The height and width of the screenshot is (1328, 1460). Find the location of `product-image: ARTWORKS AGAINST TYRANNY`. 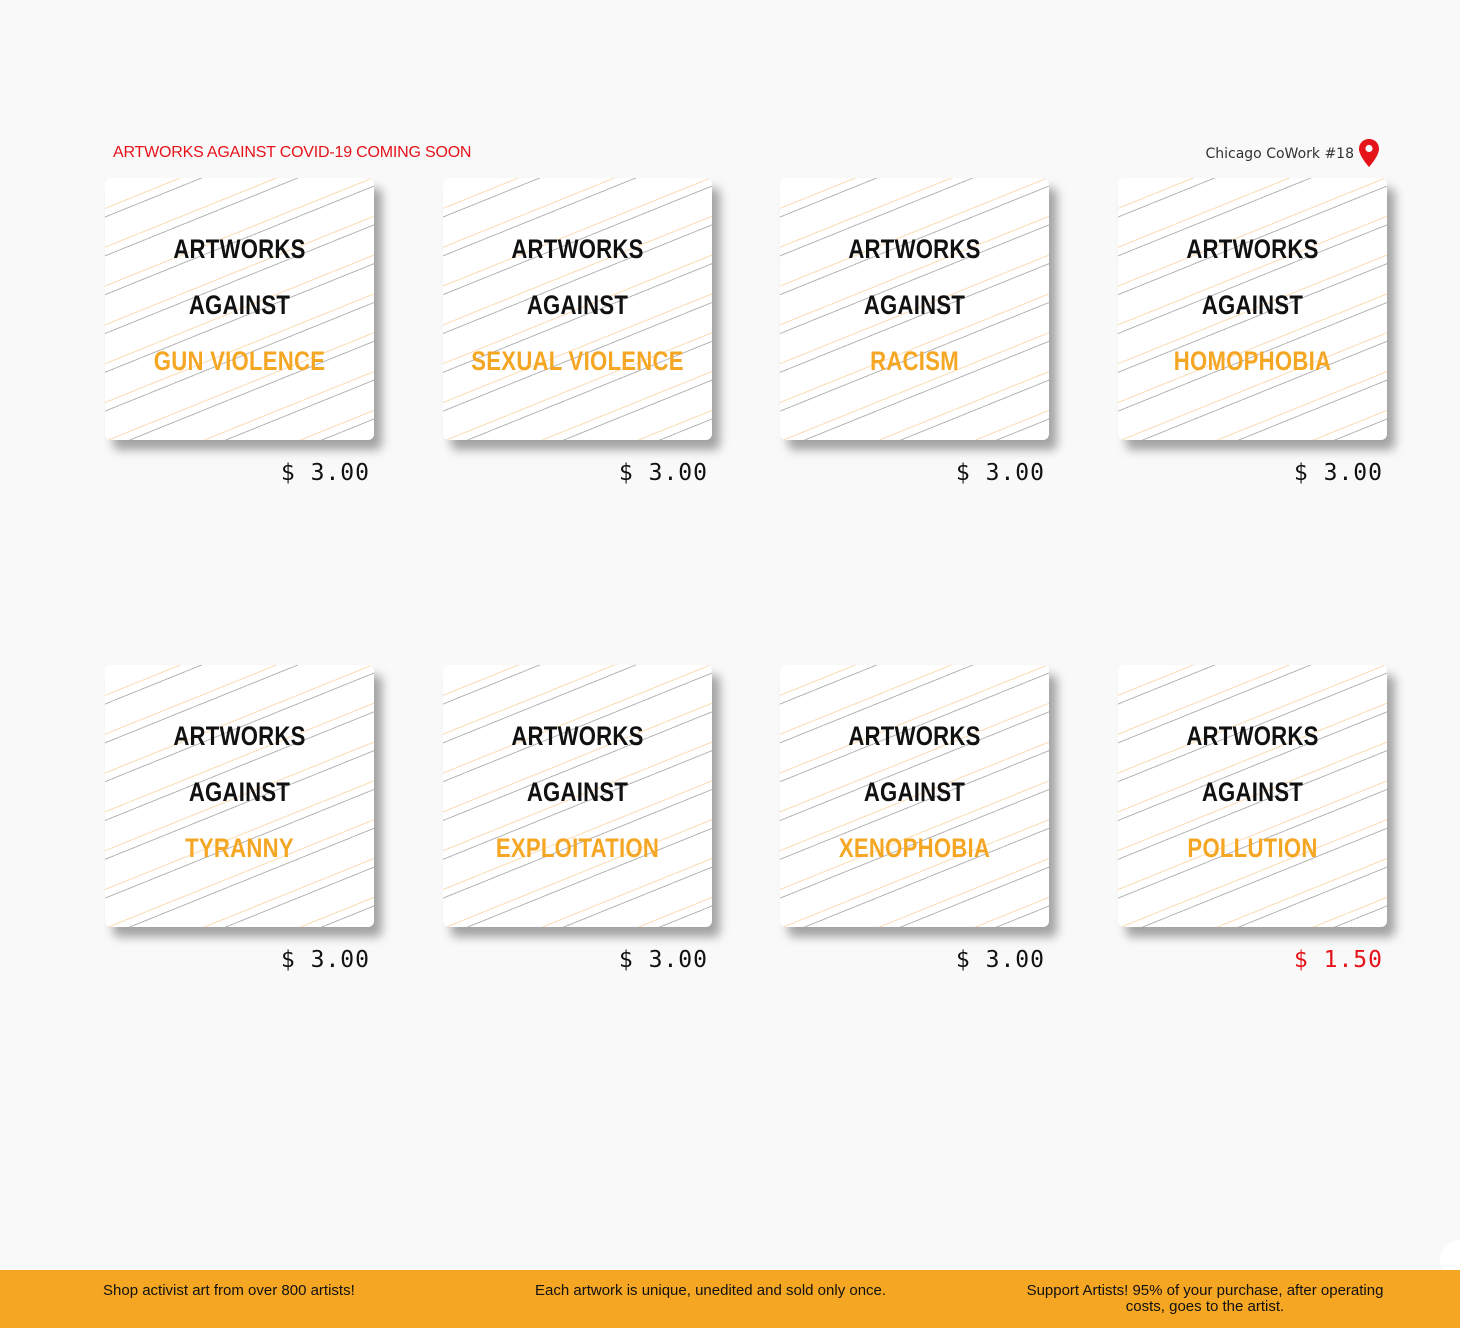

product-image: ARTWORKS AGAINST TYRANNY is located at coordinates (239, 796).